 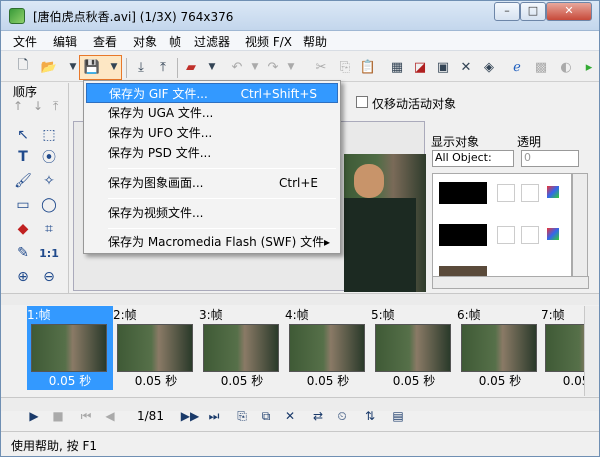 What do you see at coordinates (255, 67) in the screenshot?
I see `undo-dropdown-icon: ▼` at bounding box center [255, 67].